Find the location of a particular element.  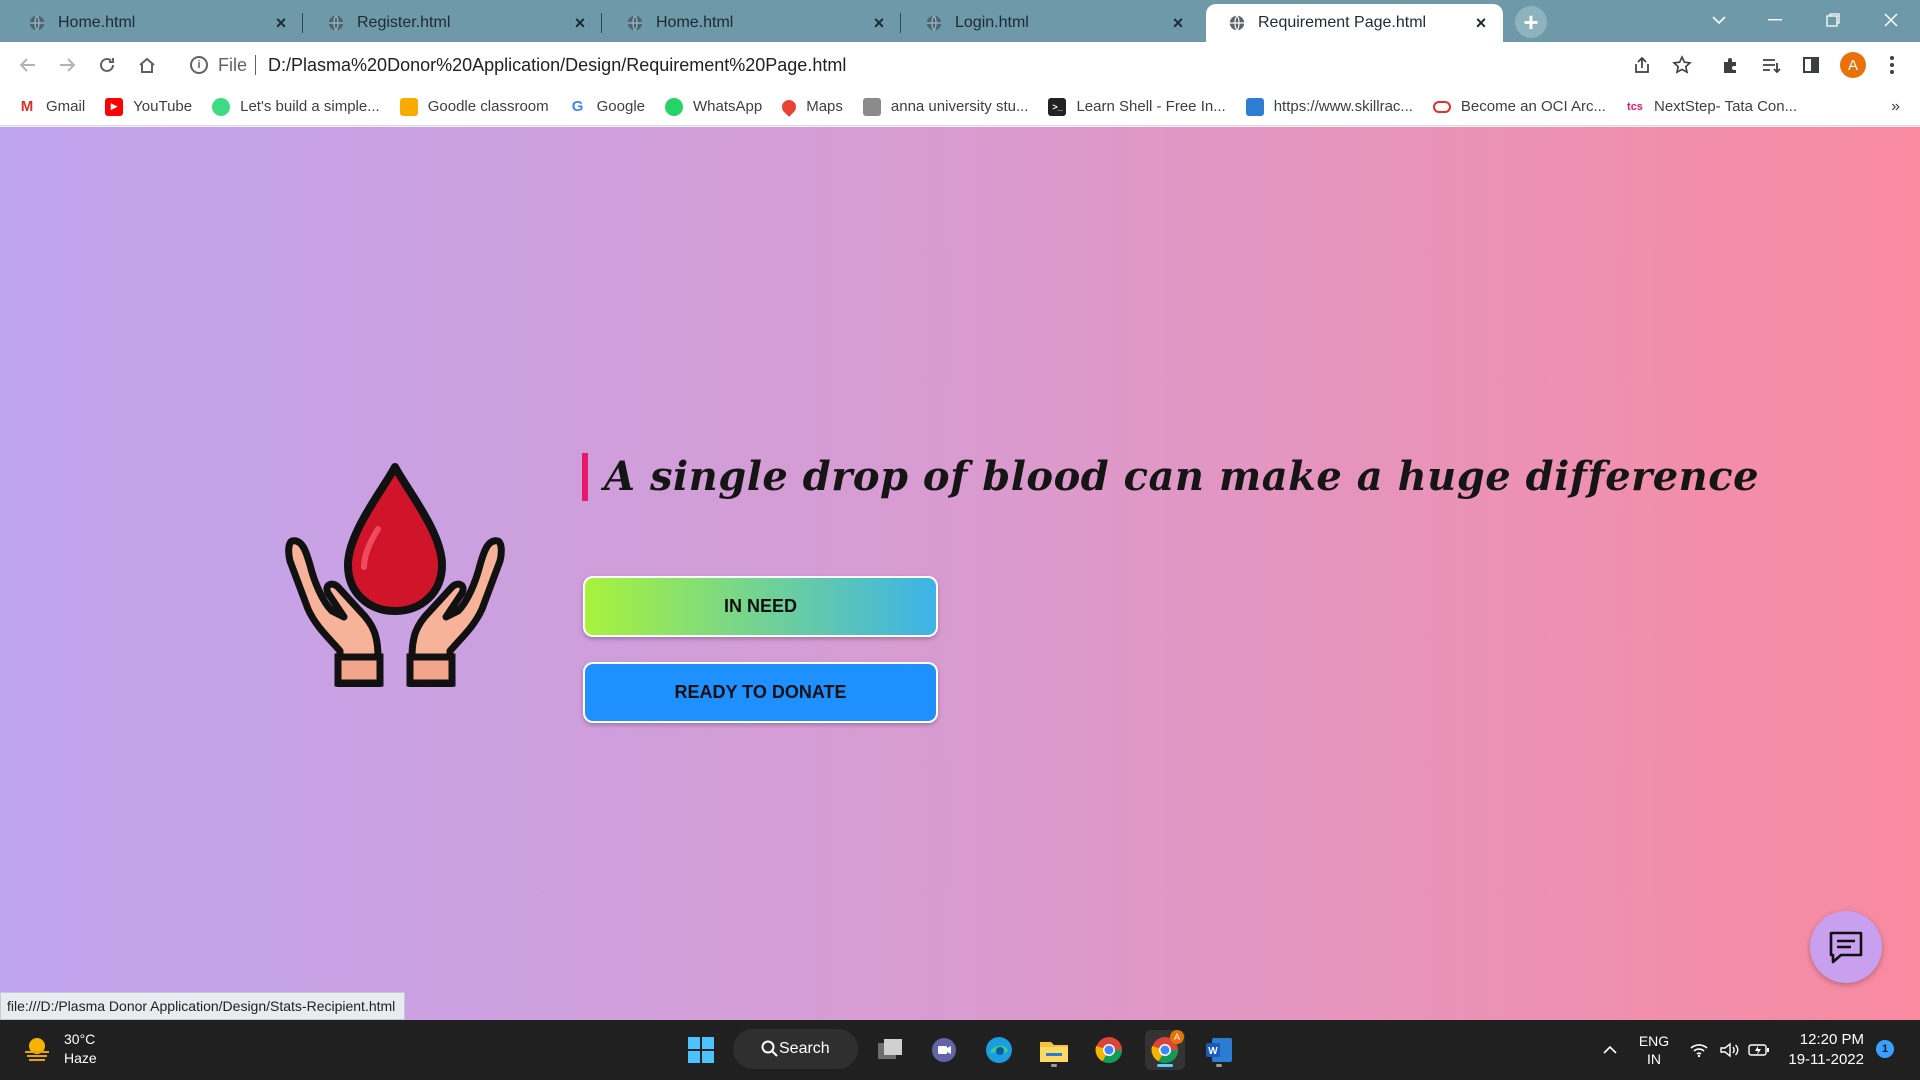

active-indicator is located at coordinates (1165, 1065).